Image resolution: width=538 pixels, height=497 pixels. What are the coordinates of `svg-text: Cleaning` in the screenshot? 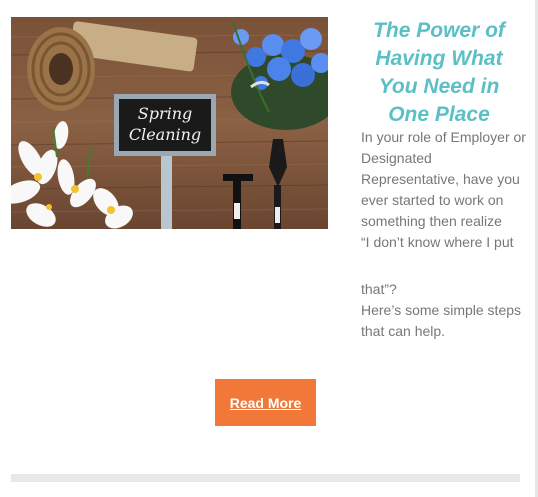 It's located at (165, 134).